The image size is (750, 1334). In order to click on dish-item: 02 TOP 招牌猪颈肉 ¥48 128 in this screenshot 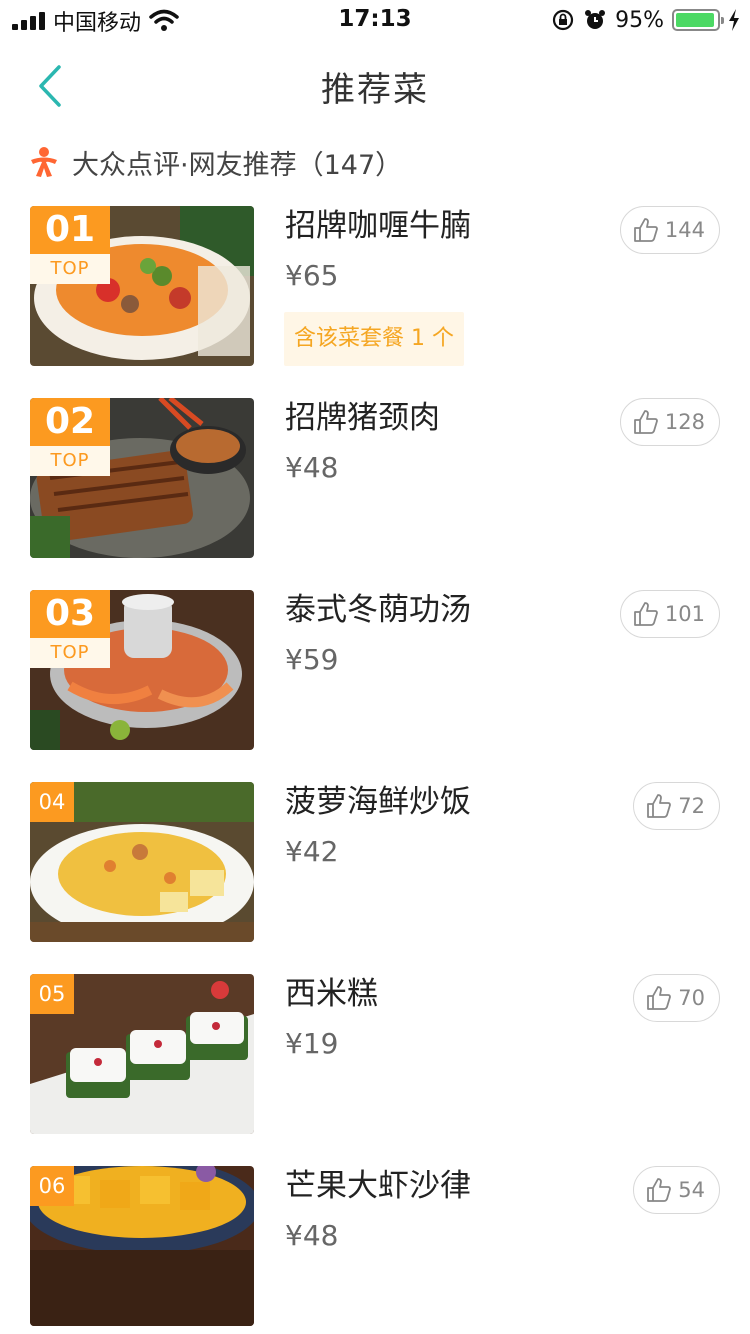, I will do `click(375, 494)`.